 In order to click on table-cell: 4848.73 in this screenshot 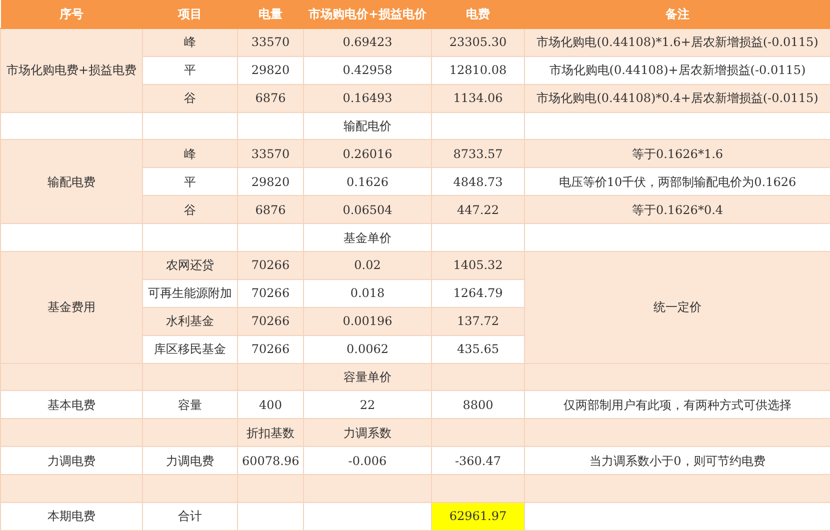, I will do `click(478, 182)`.